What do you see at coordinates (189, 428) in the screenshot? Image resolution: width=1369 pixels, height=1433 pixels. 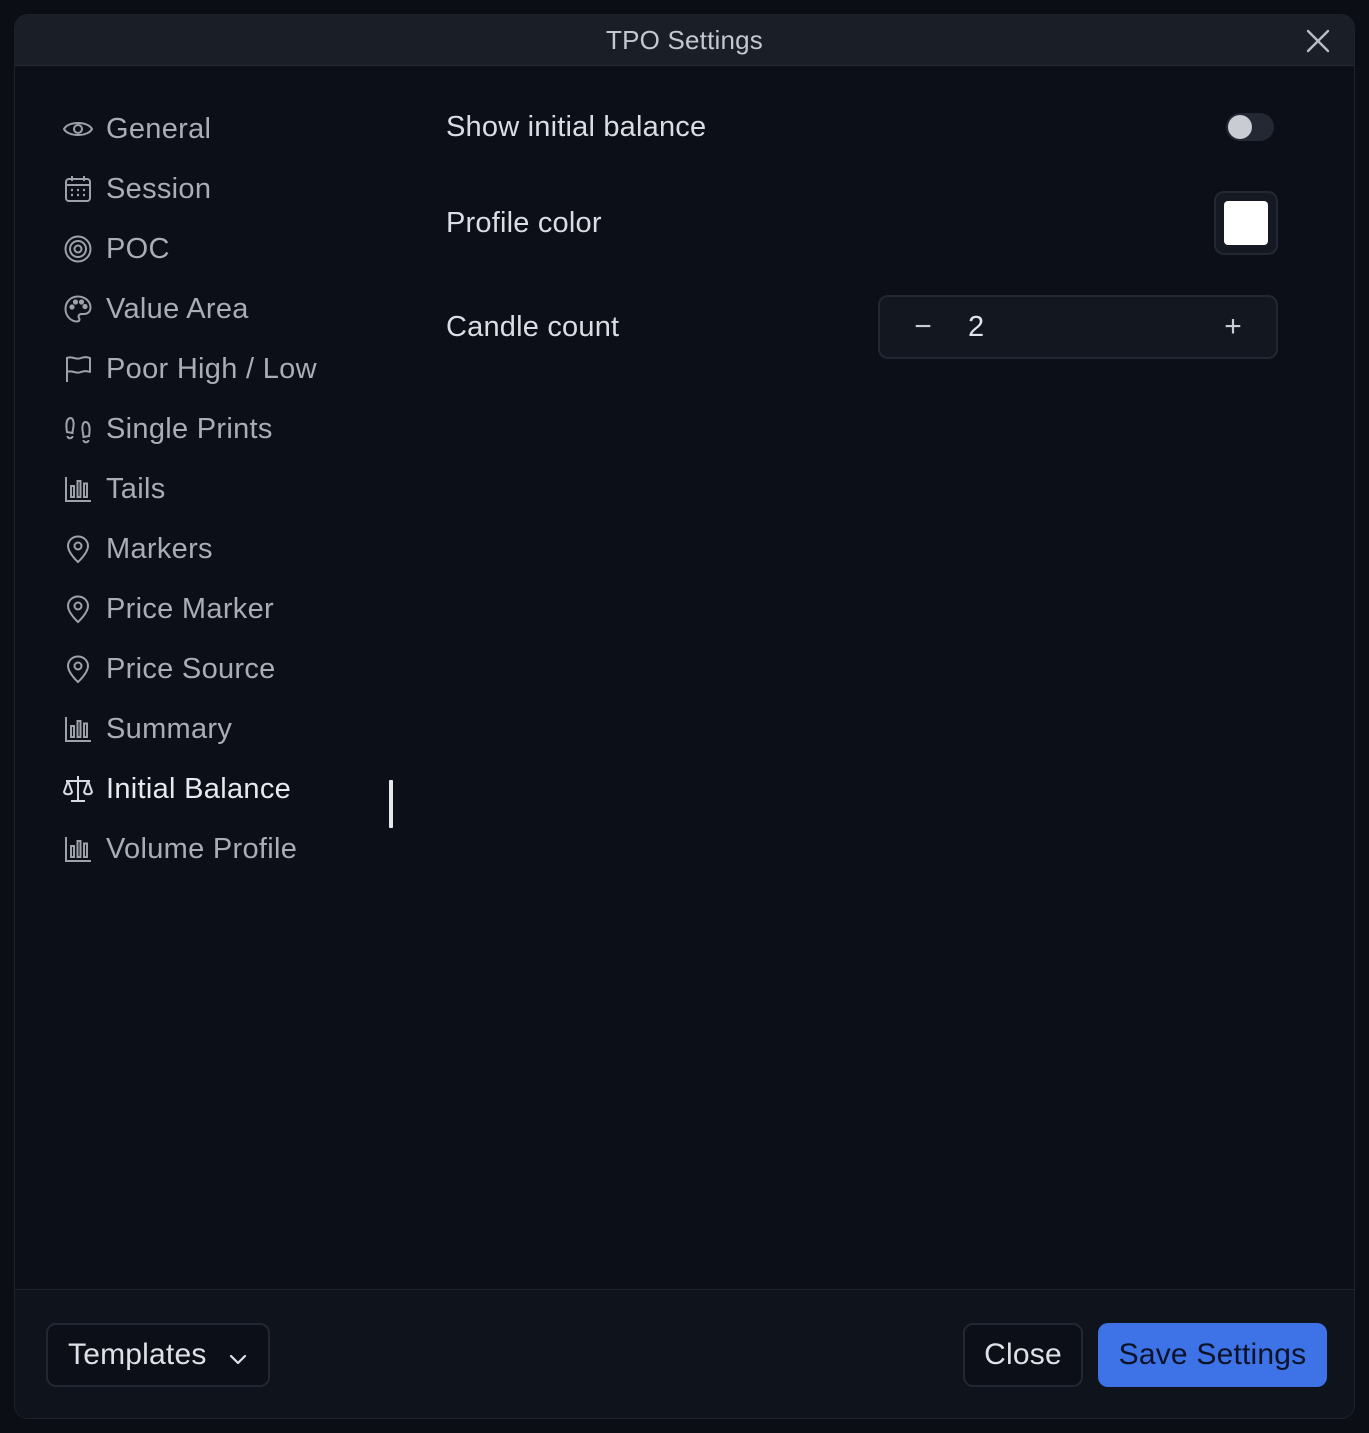 I see `sidebar-item-label: Single Prints` at bounding box center [189, 428].